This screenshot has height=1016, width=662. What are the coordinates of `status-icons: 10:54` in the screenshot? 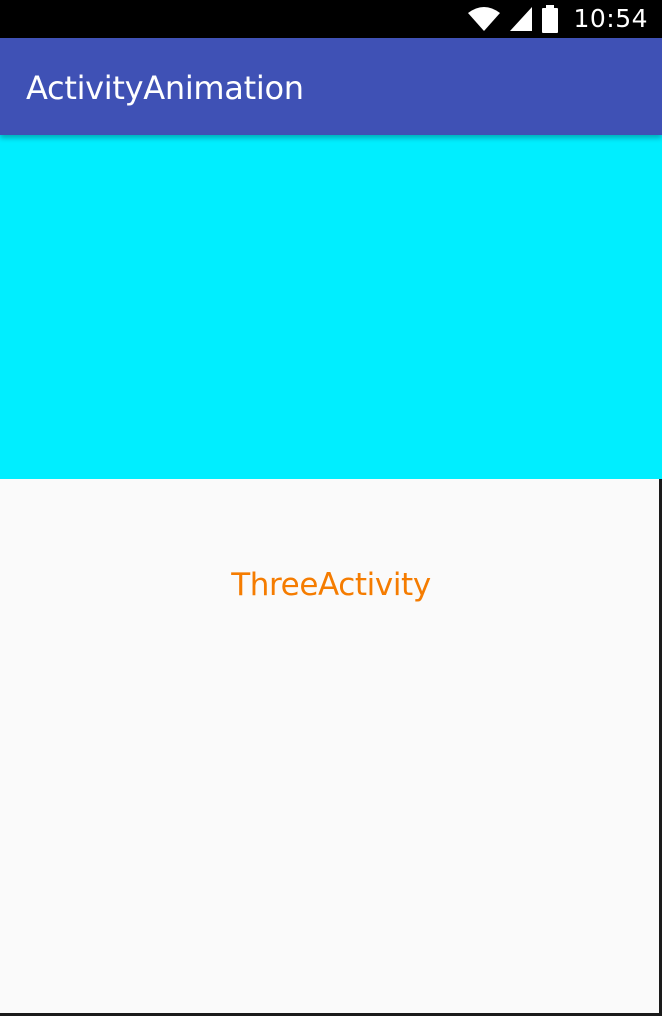 It's located at (557, 19).